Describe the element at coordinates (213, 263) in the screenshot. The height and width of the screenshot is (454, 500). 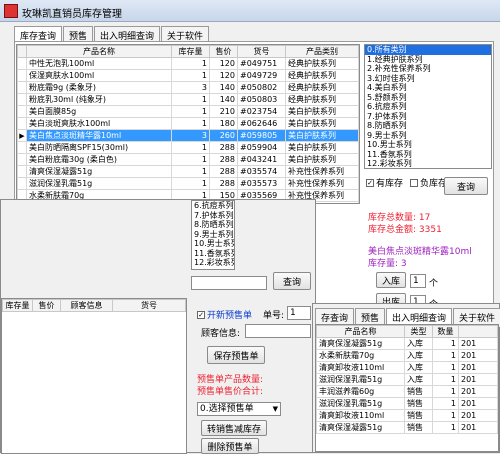
I see `presale-category-item: 12.彩妆系列` at that location.